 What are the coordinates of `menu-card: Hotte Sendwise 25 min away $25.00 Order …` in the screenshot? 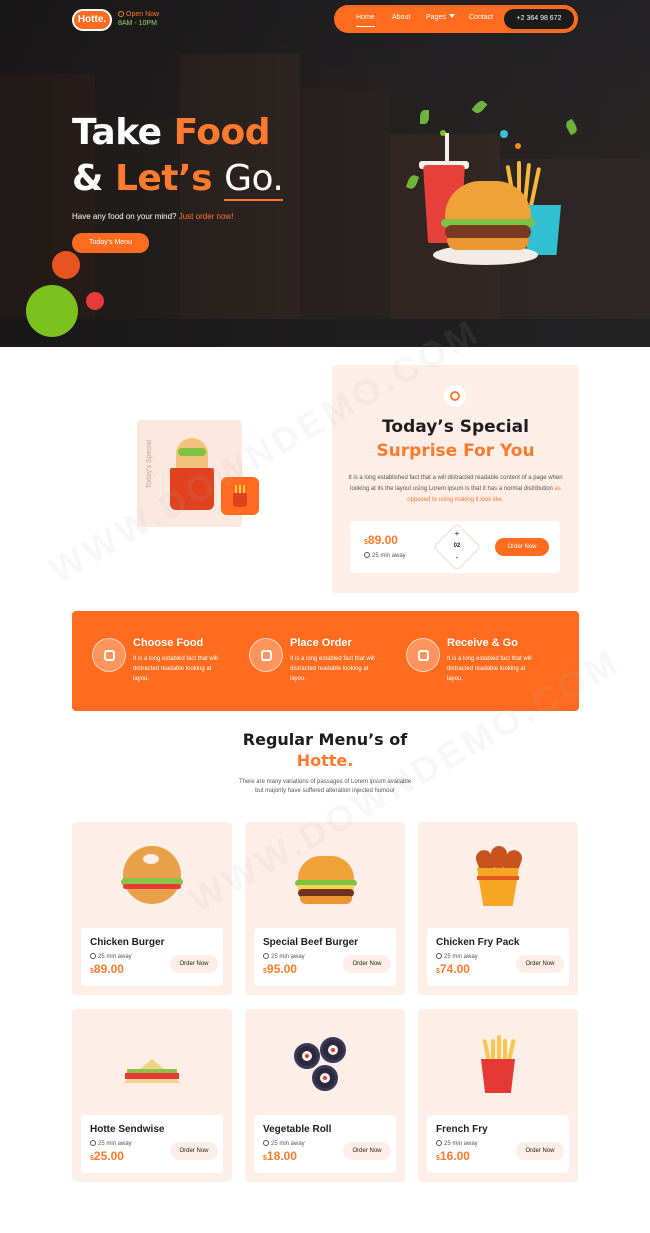 It's located at (152, 1095).